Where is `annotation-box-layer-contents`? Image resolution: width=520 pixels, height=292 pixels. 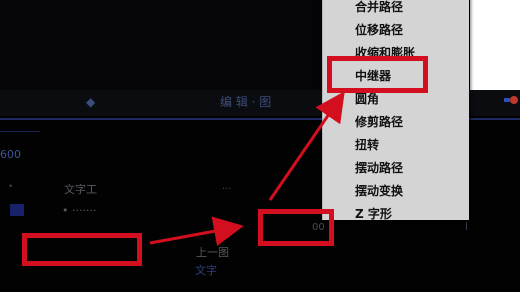
annotation-box-layer-contents is located at coordinates (82, 249).